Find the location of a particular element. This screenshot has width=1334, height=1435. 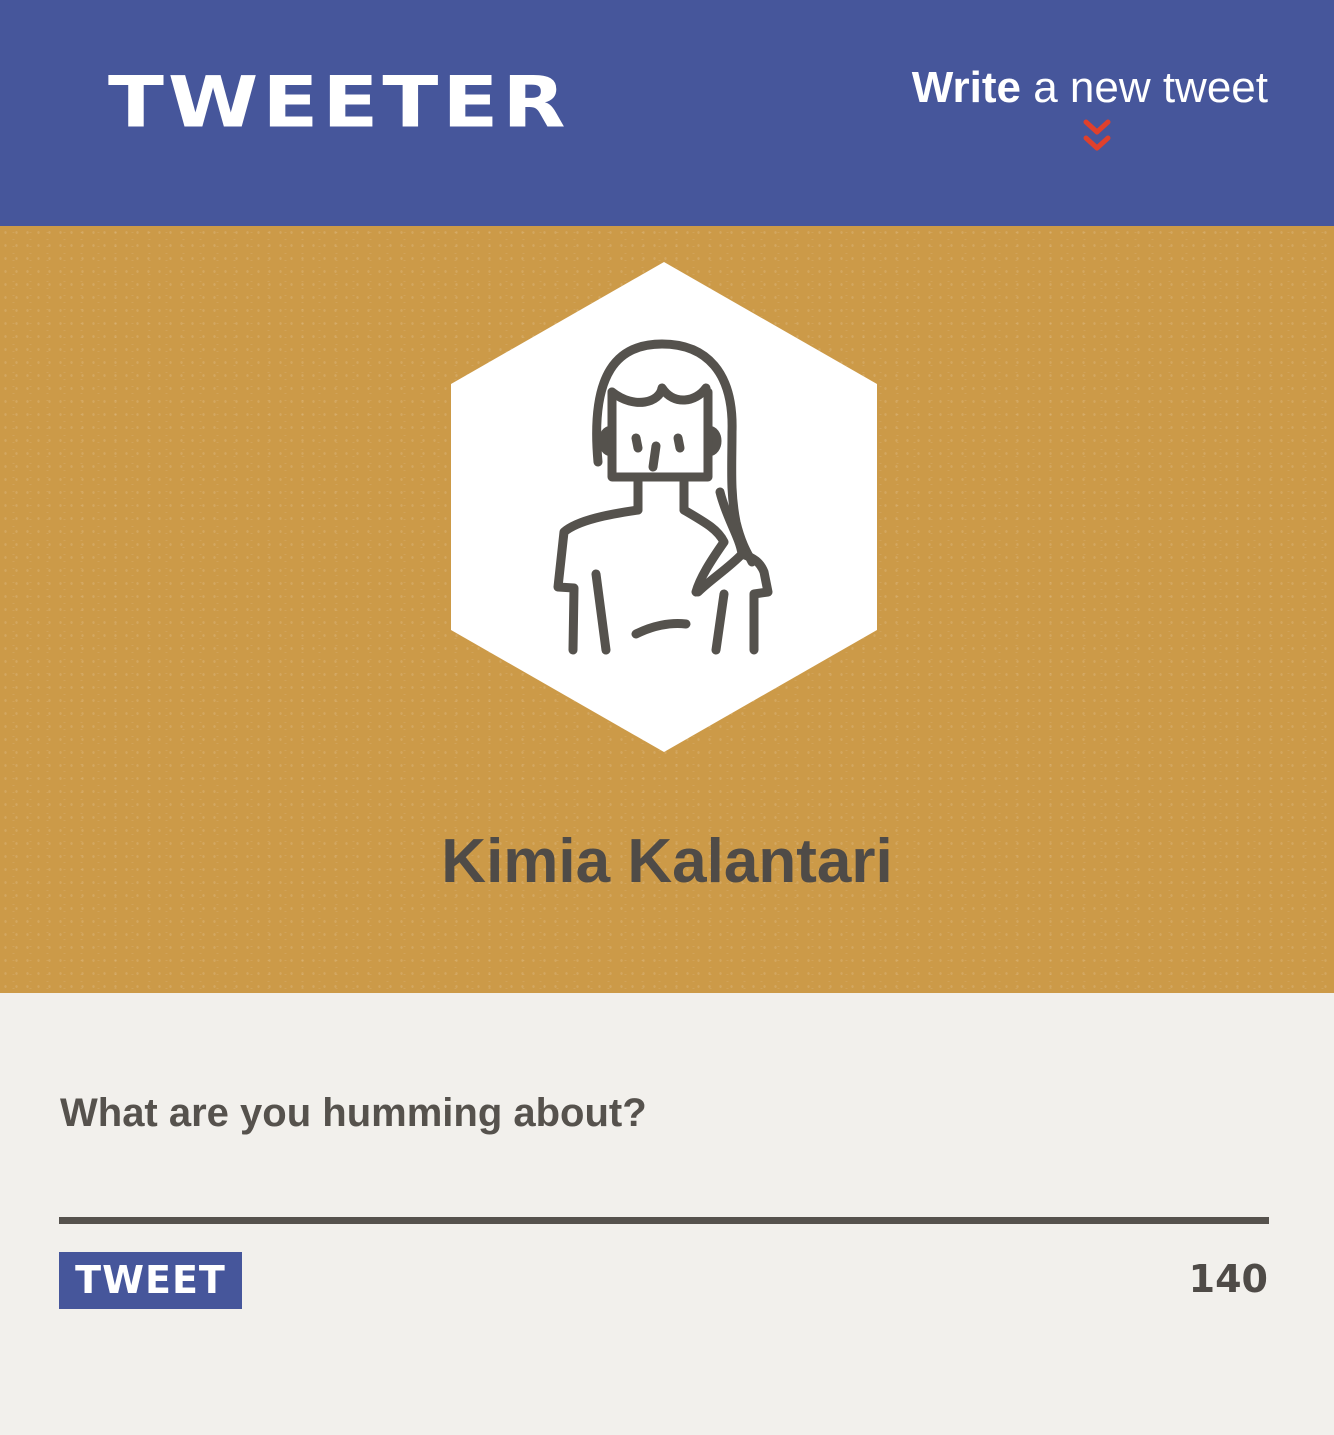

compose-link-bold: Write is located at coordinates (966, 87).